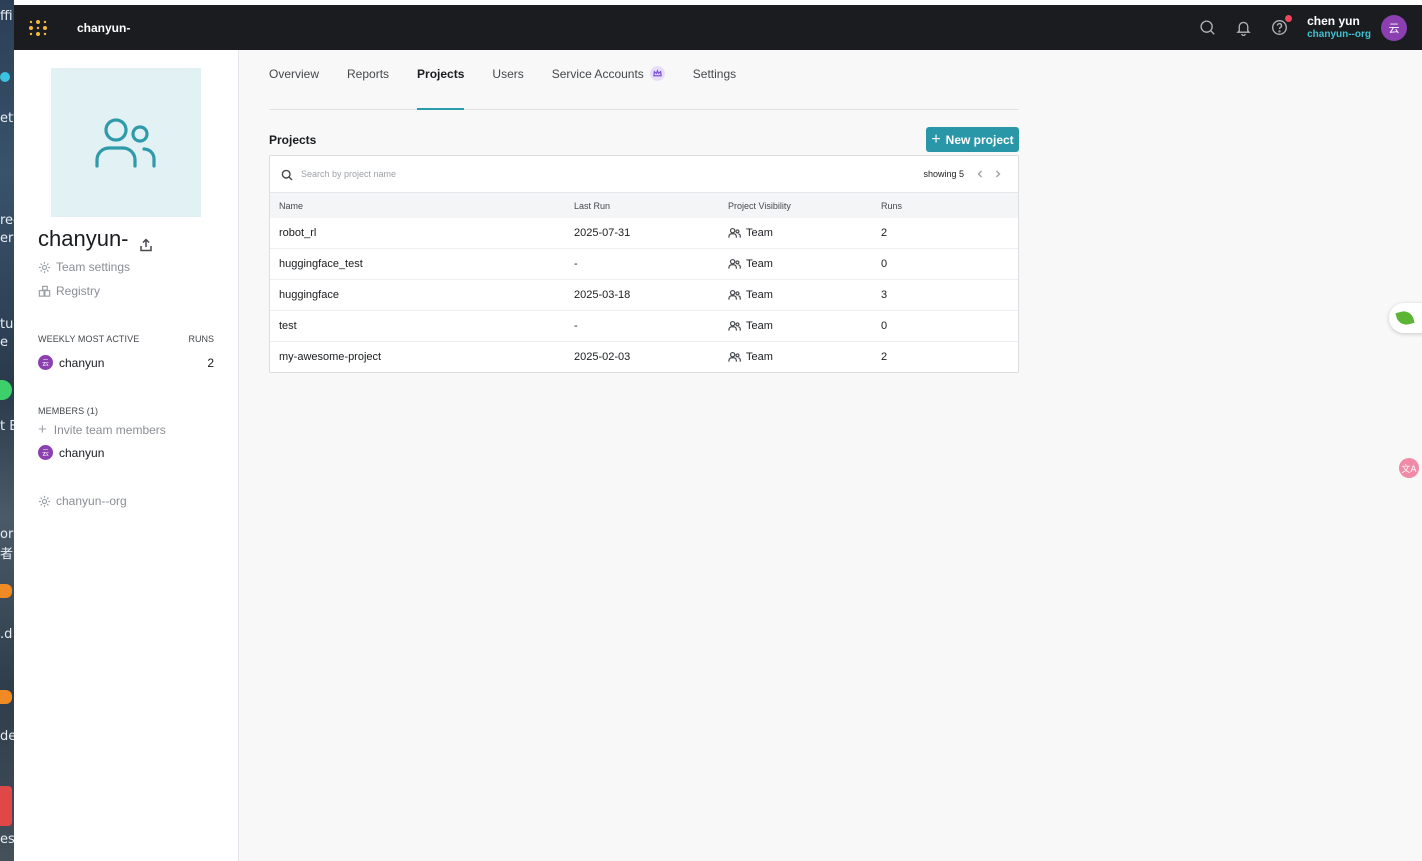  What do you see at coordinates (7, 554) in the screenshot?
I see `desktop-text-fragment: 者` at bounding box center [7, 554].